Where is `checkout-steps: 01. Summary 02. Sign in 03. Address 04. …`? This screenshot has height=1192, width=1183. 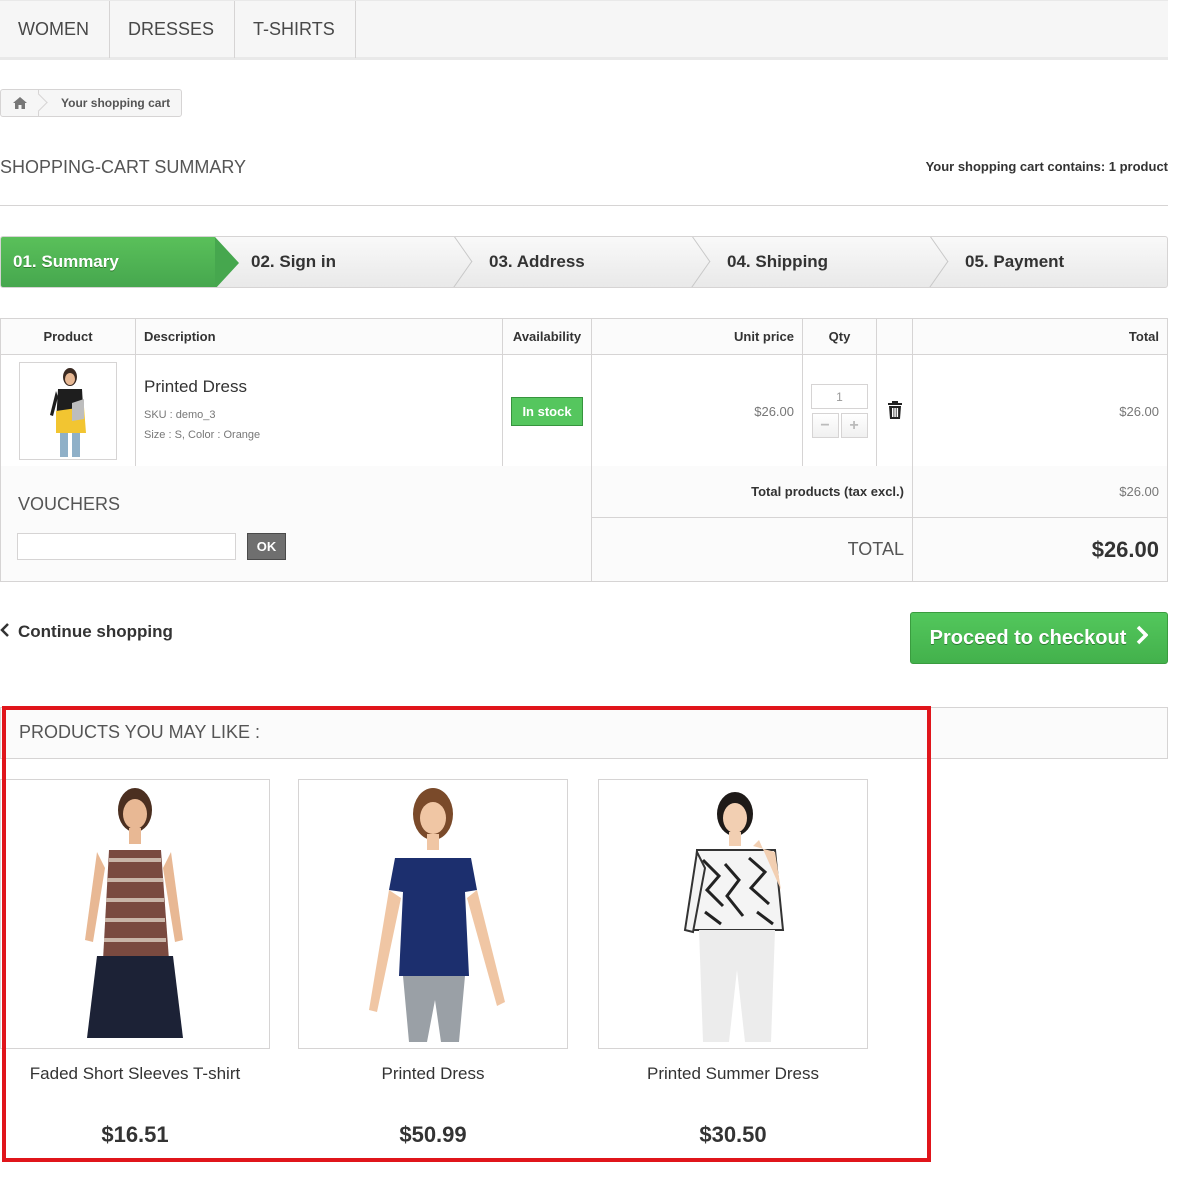 checkout-steps: 01. Summary 02. Sign in 03. Address 04. … is located at coordinates (584, 262).